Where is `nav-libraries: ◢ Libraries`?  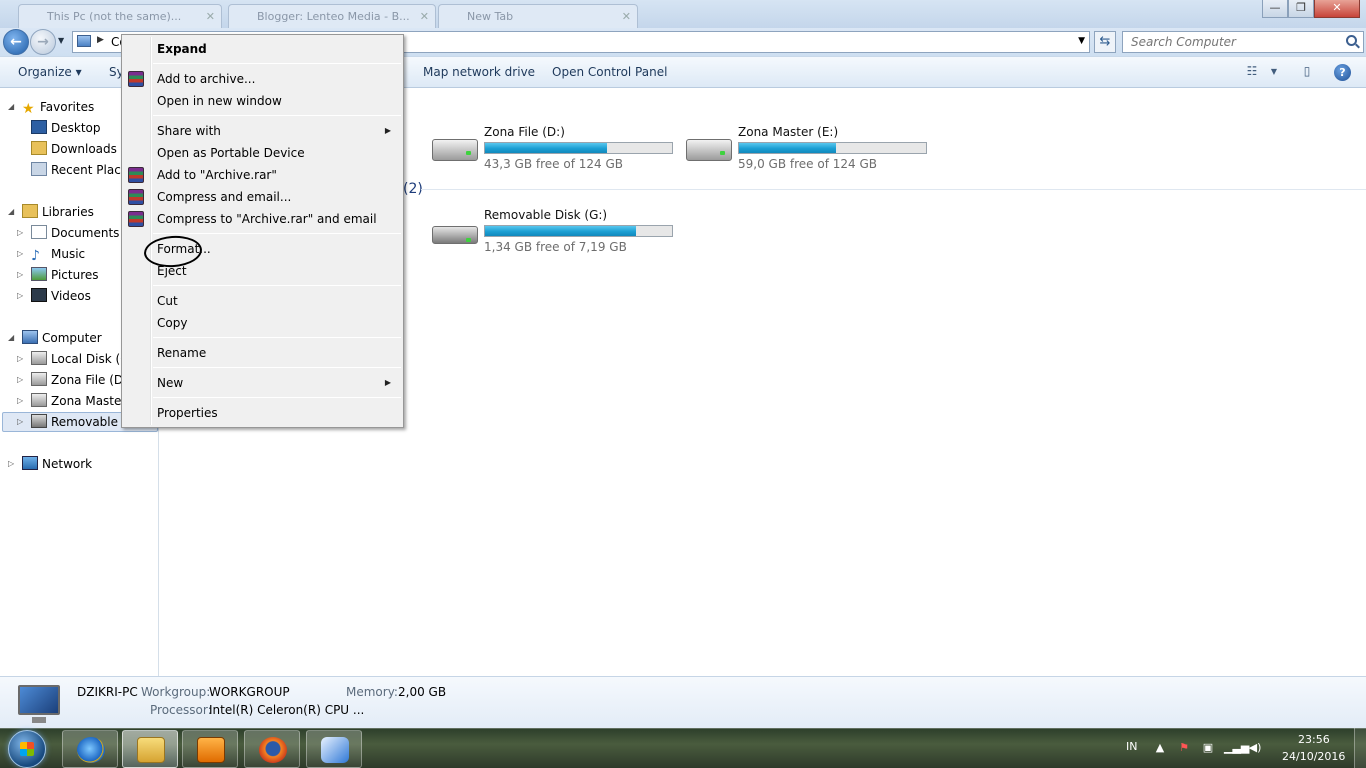
nav-libraries: ◢ Libraries is located at coordinates (51, 212).